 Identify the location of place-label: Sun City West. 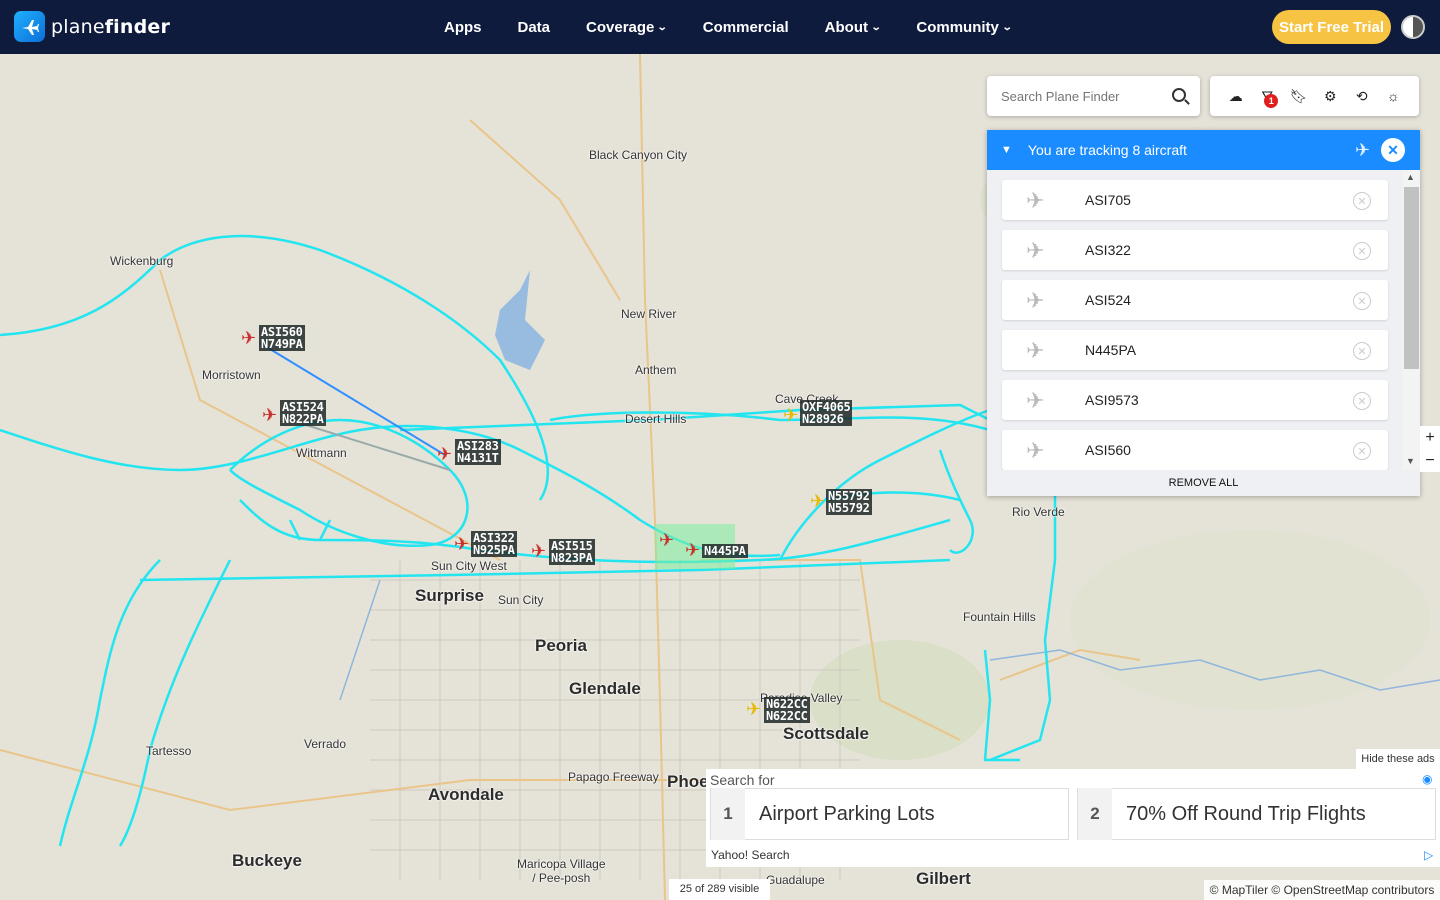
(469, 566).